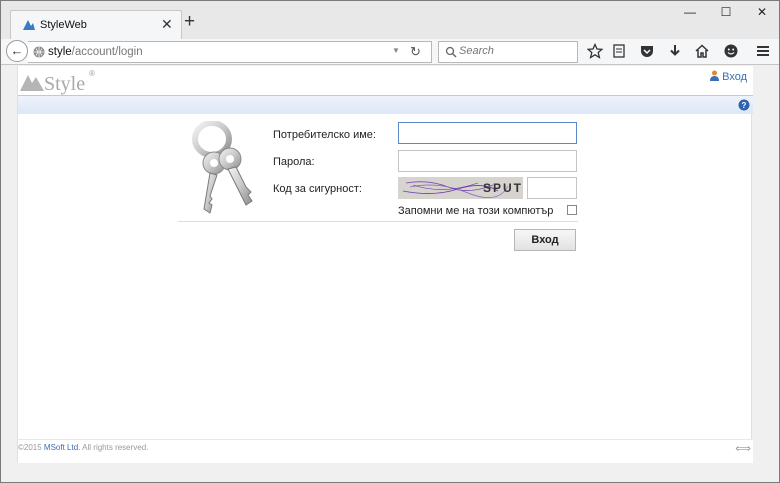 The image size is (780, 483). I want to click on site-header: Style ® Вход, so click(385, 81).